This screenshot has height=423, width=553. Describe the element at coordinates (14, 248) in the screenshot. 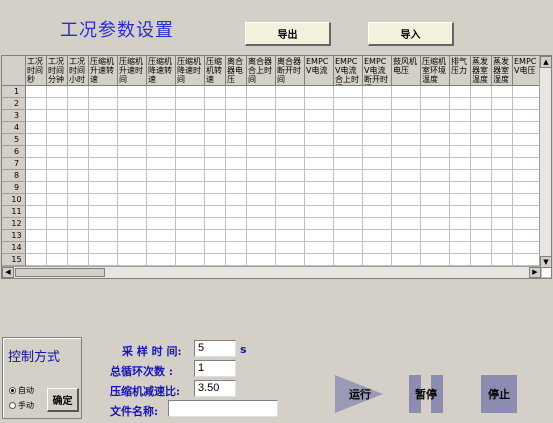

I see `row-number: 14` at that location.